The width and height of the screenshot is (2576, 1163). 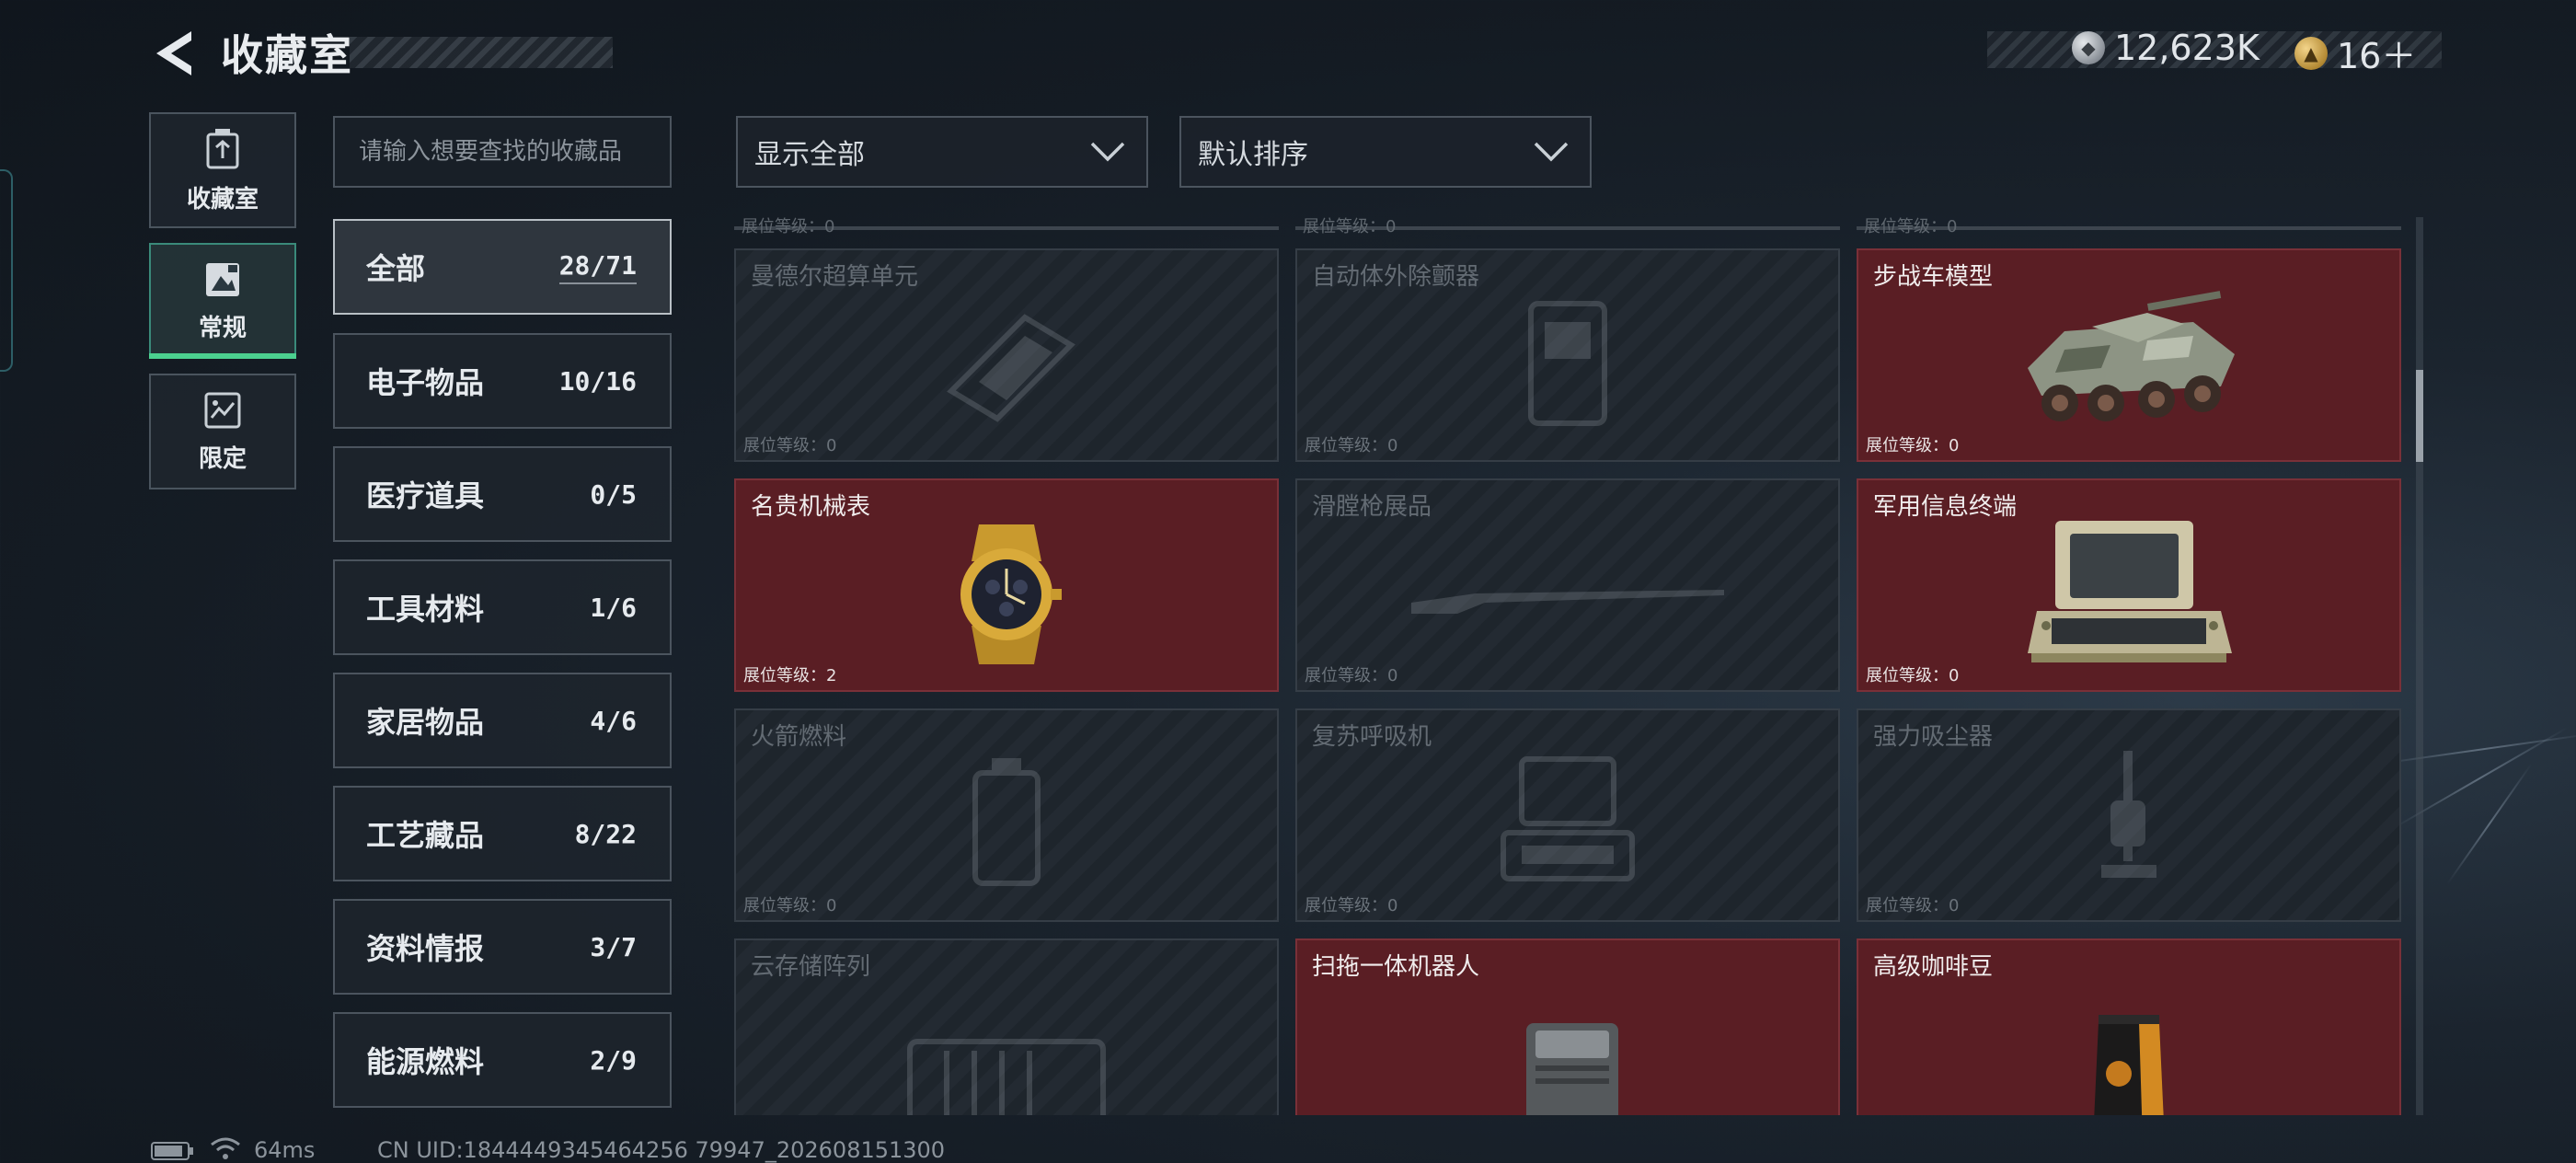 I want to click on item-name: 滑膛枪展品, so click(x=1372, y=507).